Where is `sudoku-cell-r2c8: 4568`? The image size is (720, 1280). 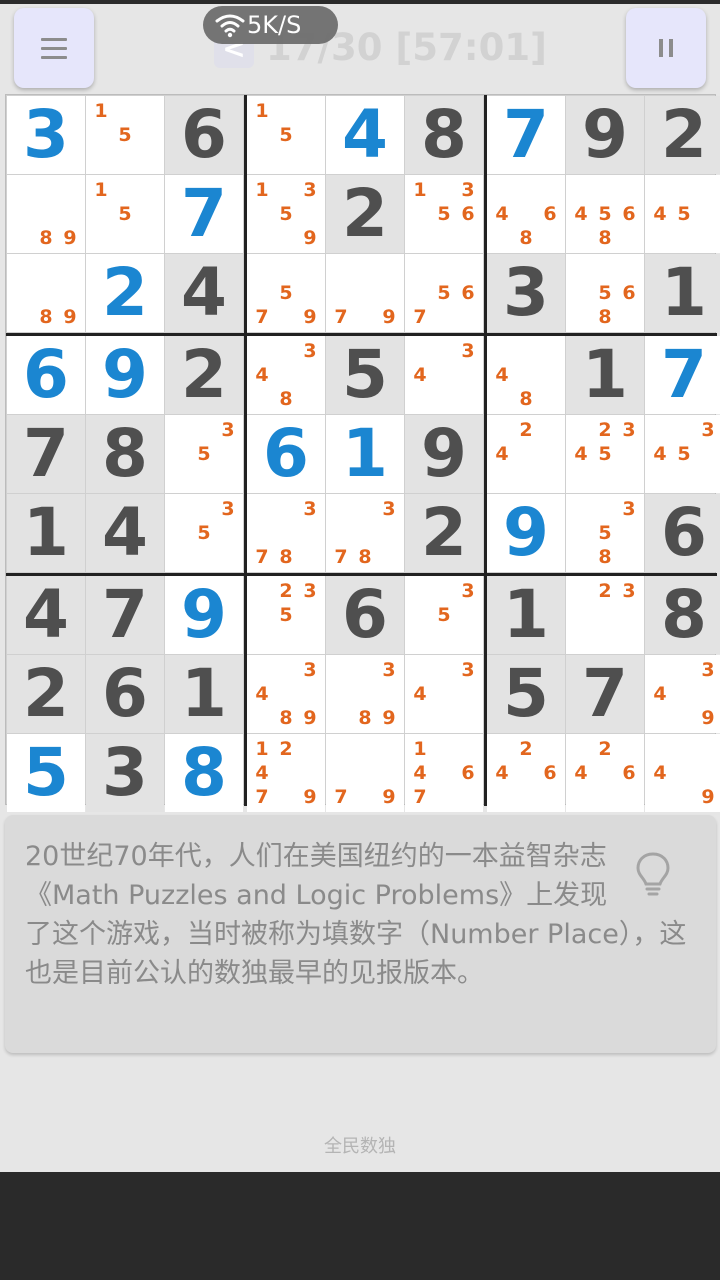 sudoku-cell-r2c8: 4568 is located at coordinates (605, 214).